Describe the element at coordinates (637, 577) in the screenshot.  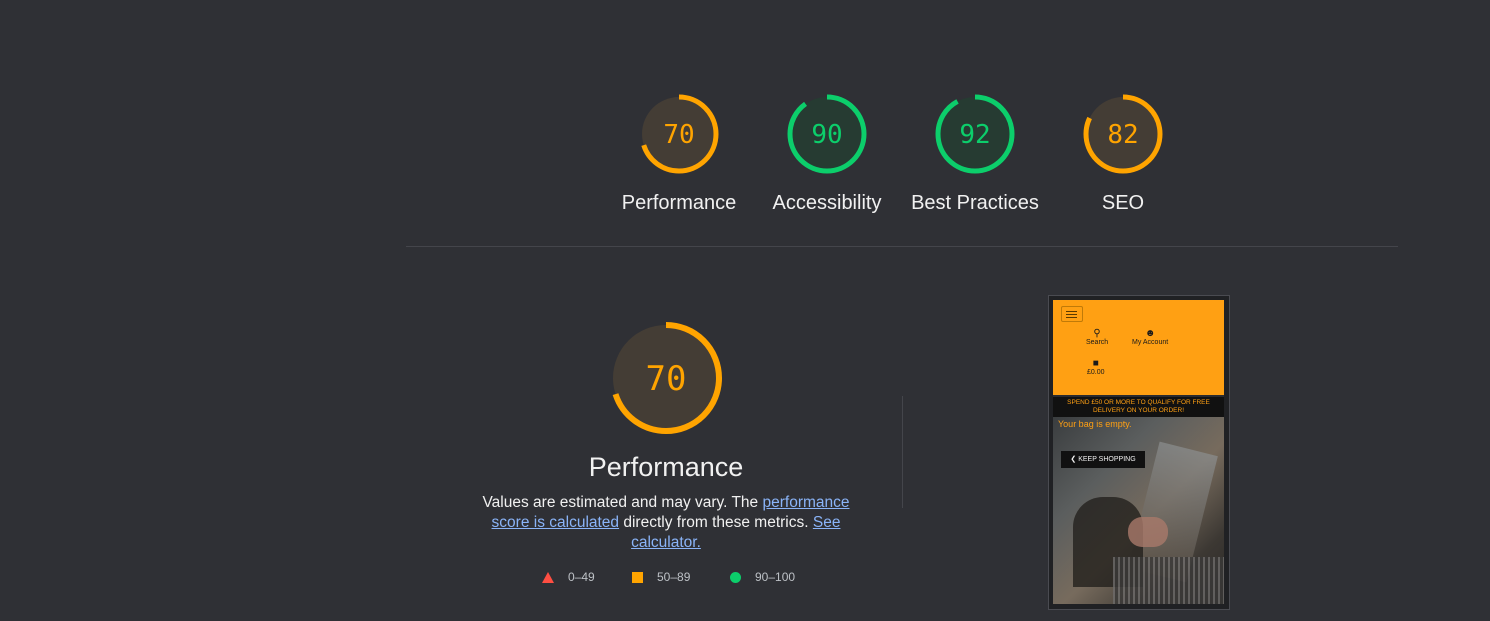
I see `square-icon` at that location.